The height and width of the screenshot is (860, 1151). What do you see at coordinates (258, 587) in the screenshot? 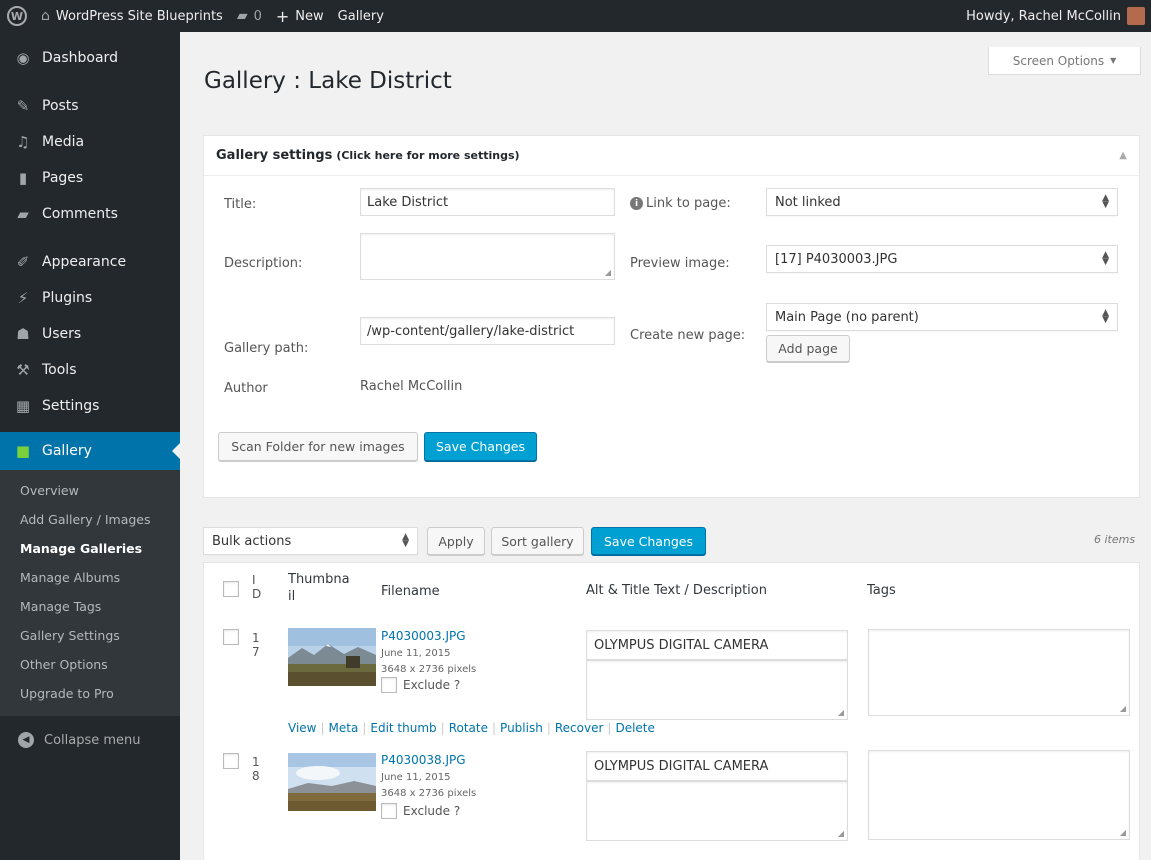
I see `column-header-id: ID` at bounding box center [258, 587].